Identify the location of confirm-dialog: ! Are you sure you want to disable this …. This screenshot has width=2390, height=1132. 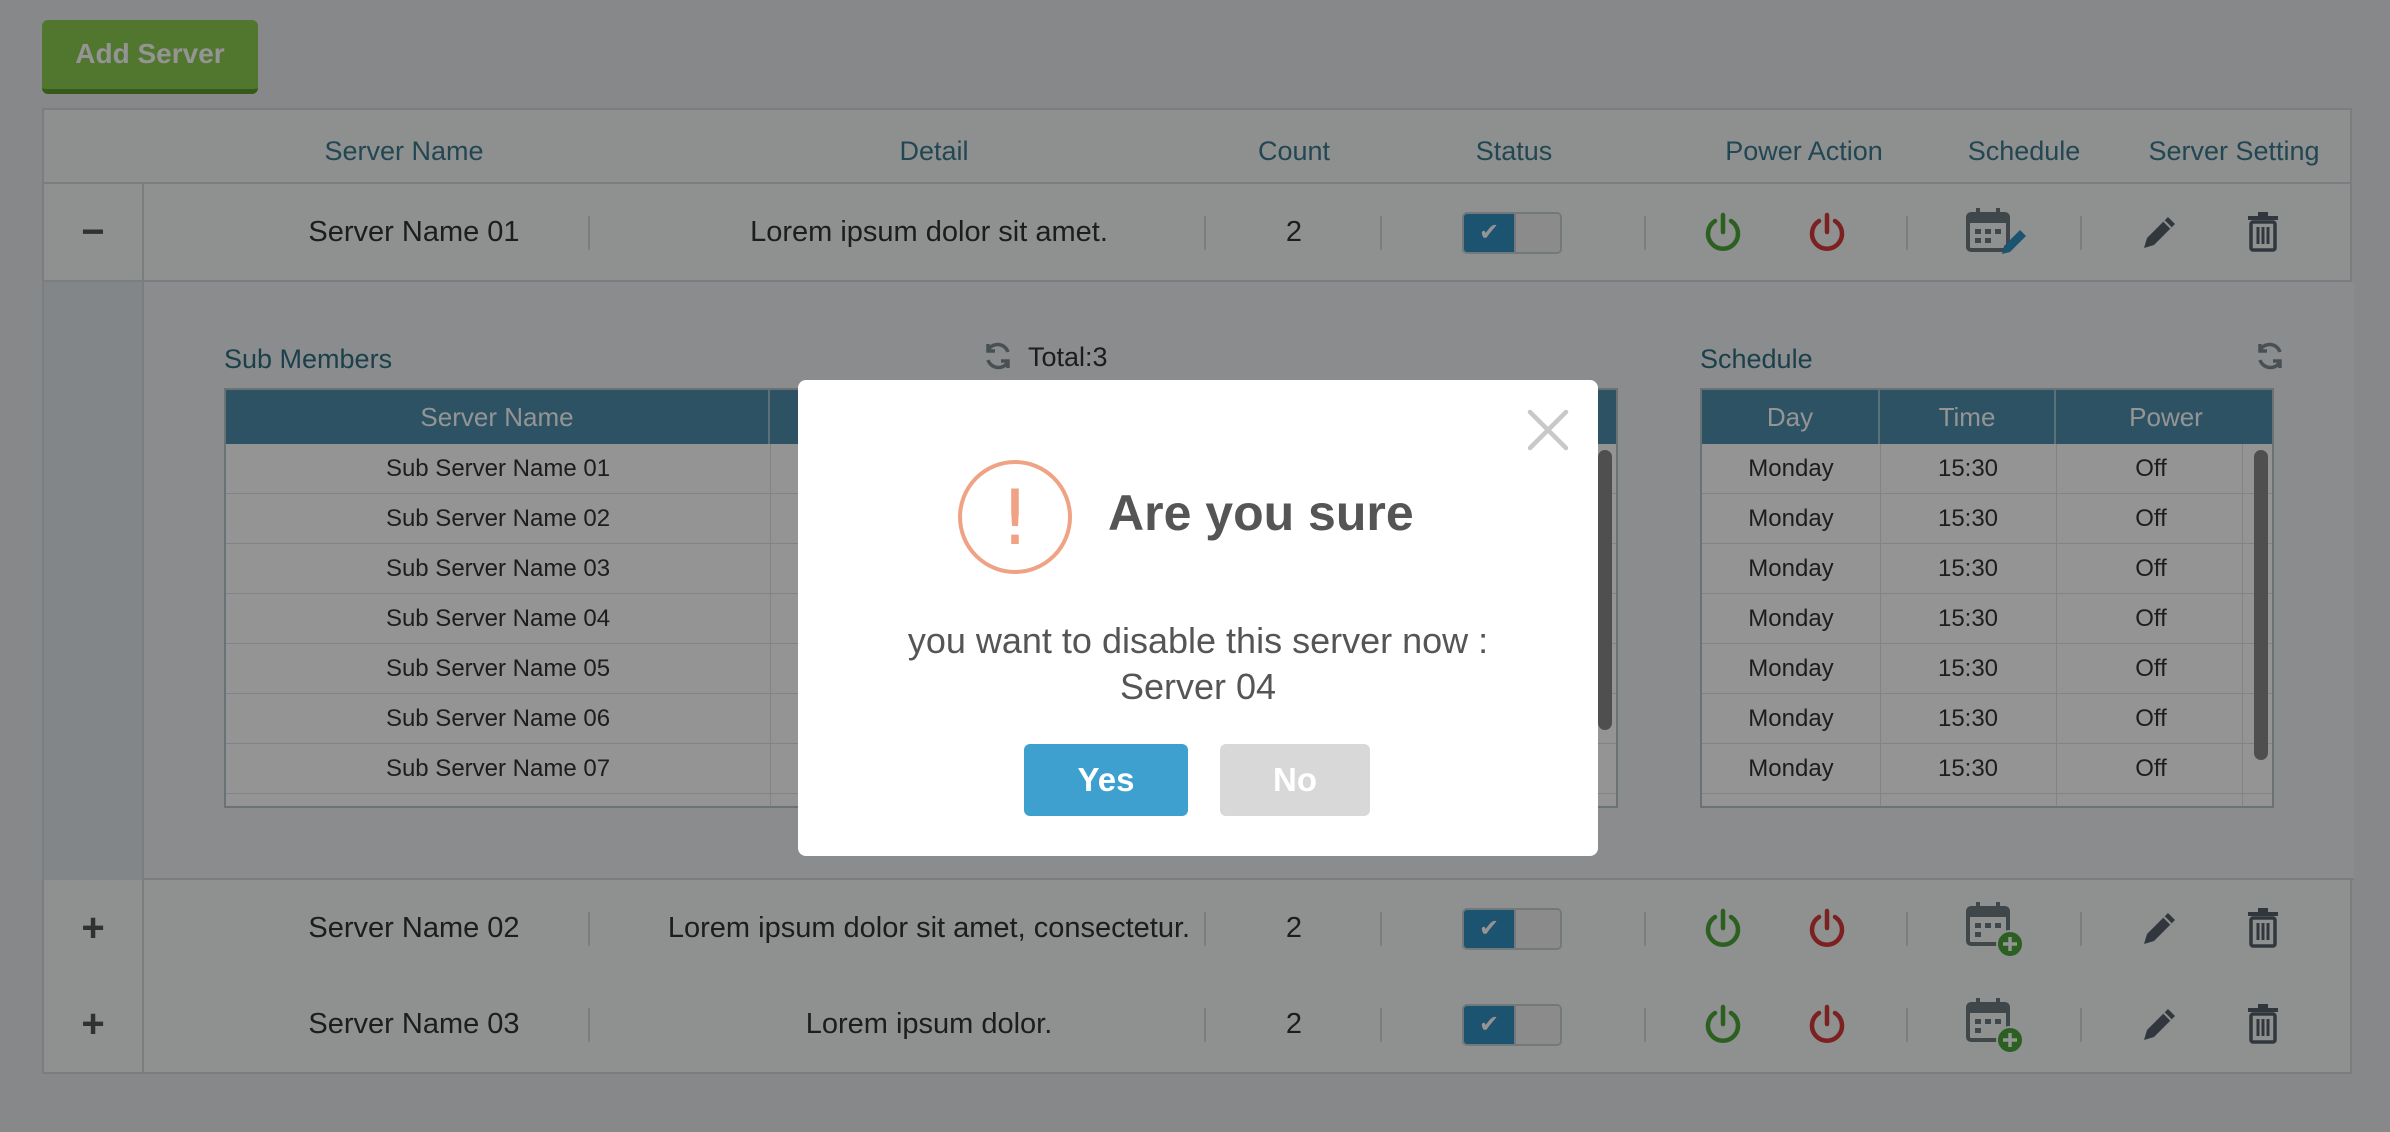
(1198, 618).